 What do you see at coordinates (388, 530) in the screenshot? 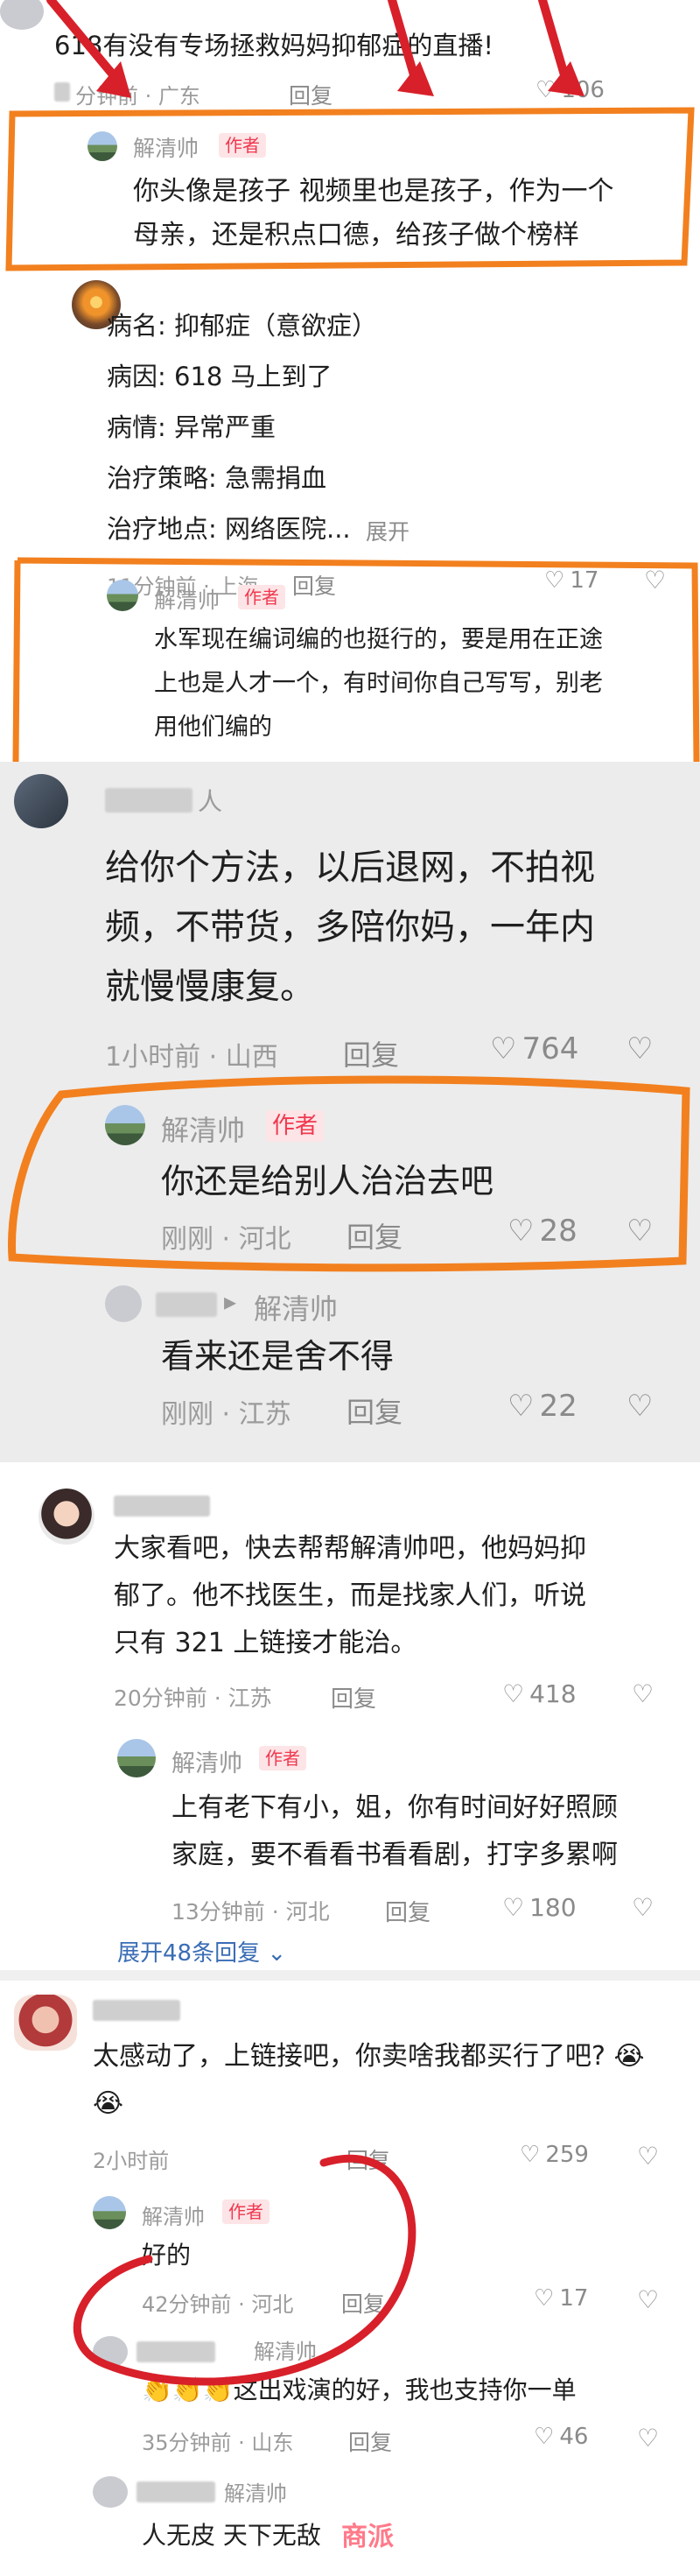
I see `expand-text-link: 展开` at bounding box center [388, 530].